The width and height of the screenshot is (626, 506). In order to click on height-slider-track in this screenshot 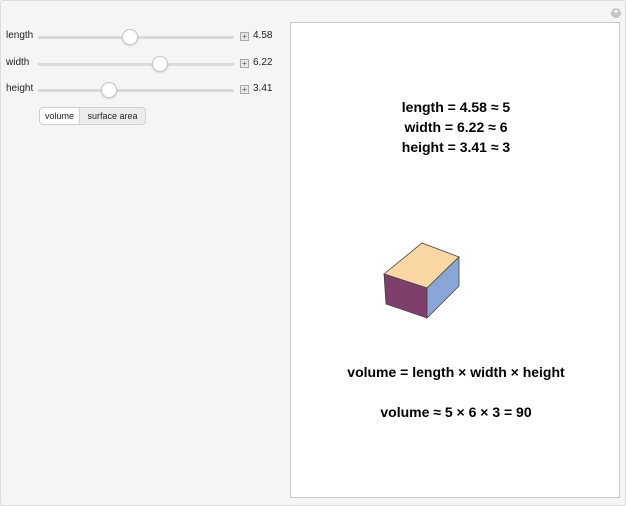, I will do `click(136, 90)`.